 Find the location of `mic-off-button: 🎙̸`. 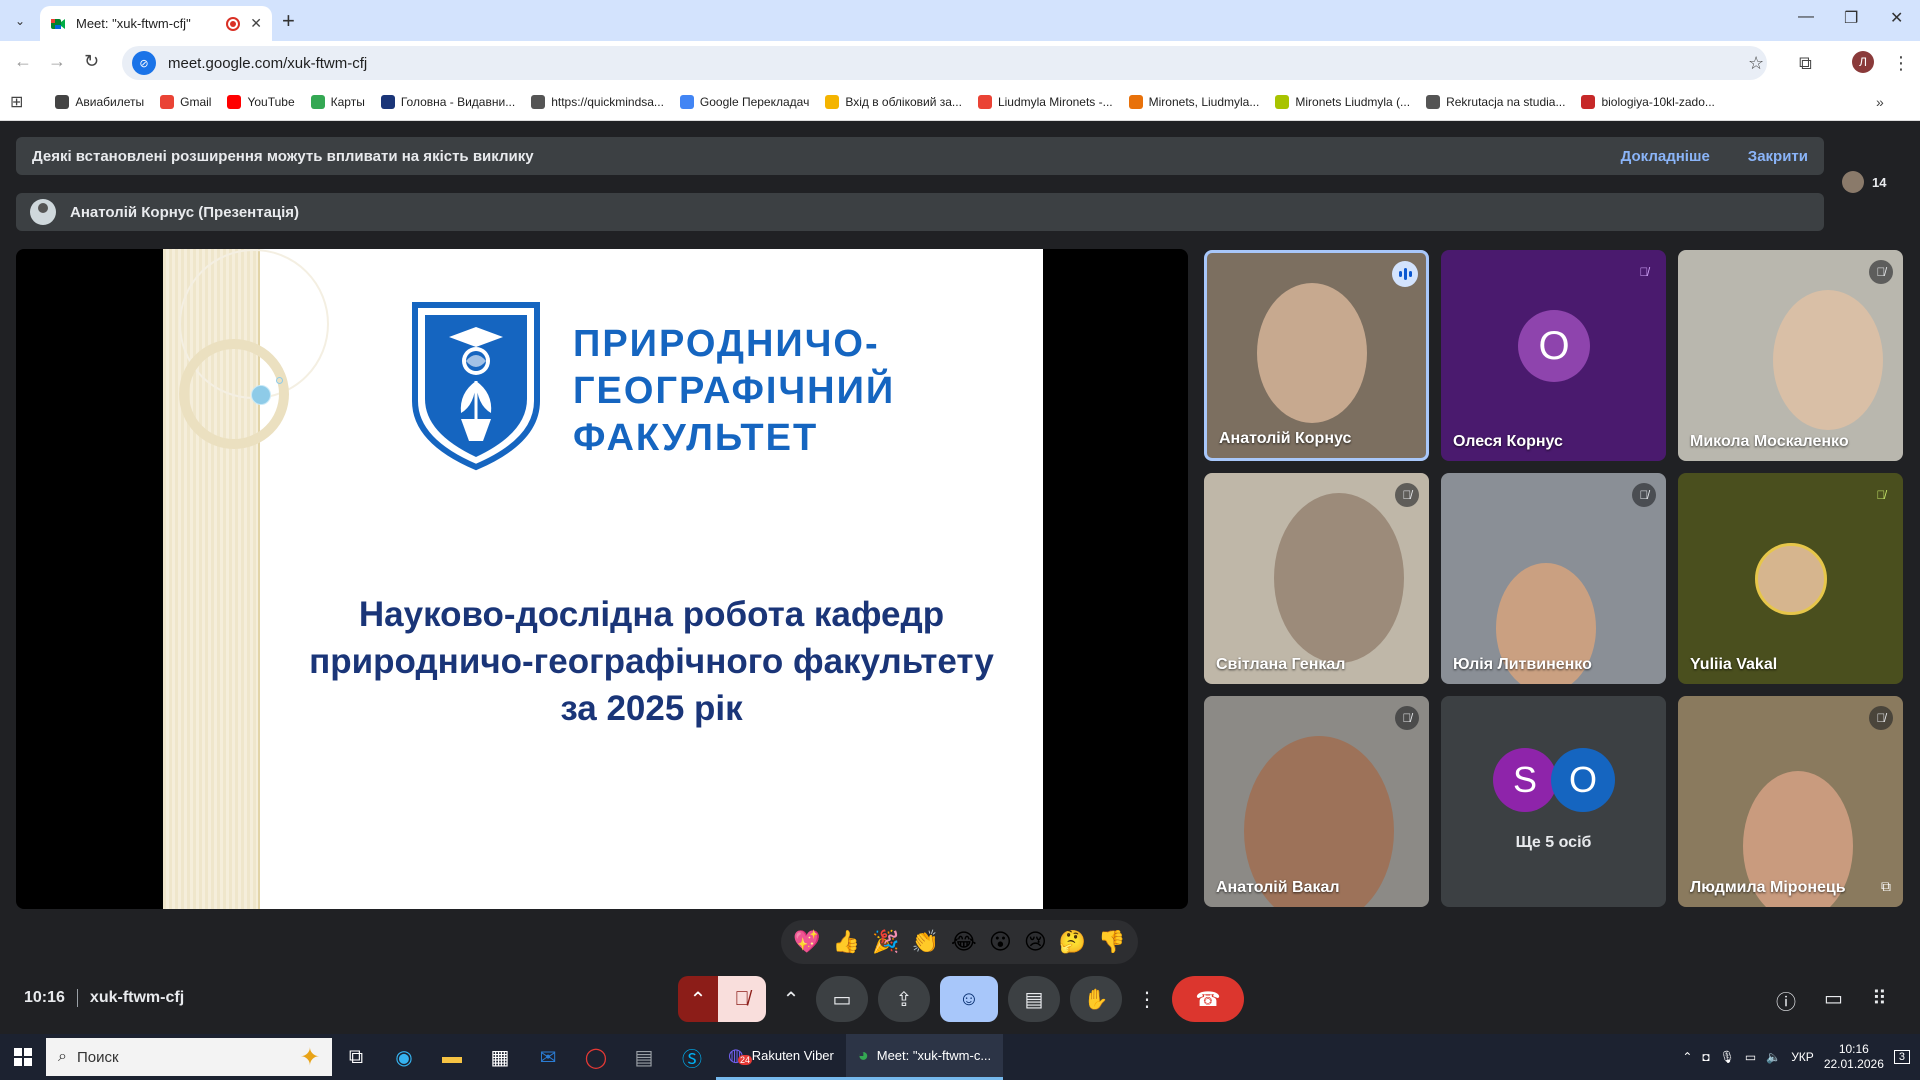

mic-off-button: 🎙̸ is located at coordinates (742, 999).